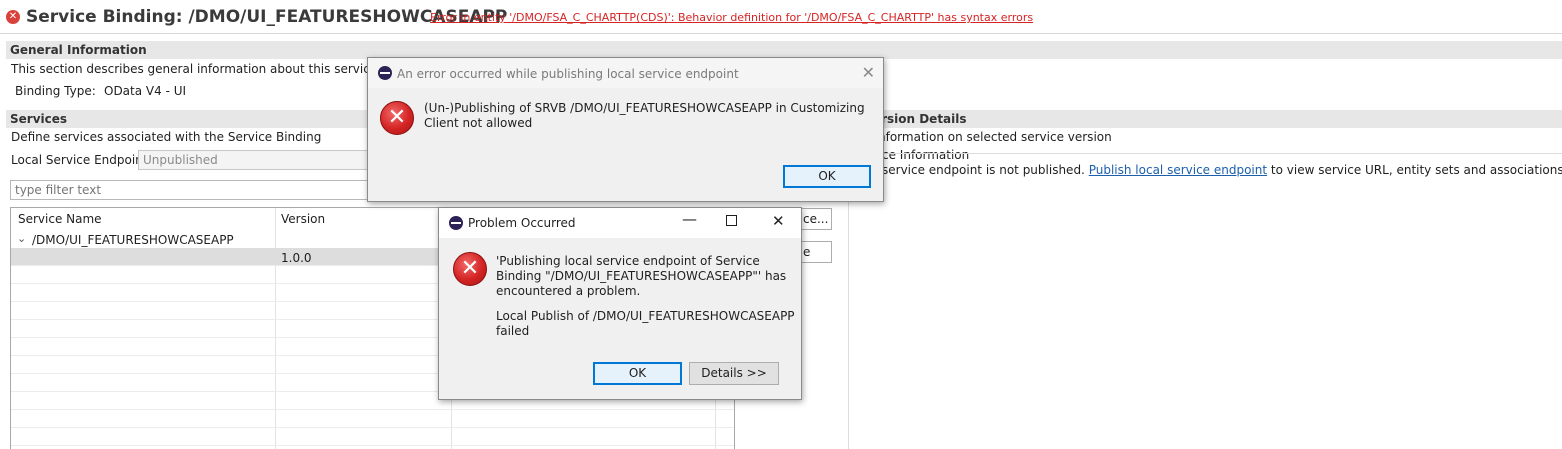  What do you see at coordinates (731, 220) in the screenshot?
I see `maximize-icon` at bounding box center [731, 220].